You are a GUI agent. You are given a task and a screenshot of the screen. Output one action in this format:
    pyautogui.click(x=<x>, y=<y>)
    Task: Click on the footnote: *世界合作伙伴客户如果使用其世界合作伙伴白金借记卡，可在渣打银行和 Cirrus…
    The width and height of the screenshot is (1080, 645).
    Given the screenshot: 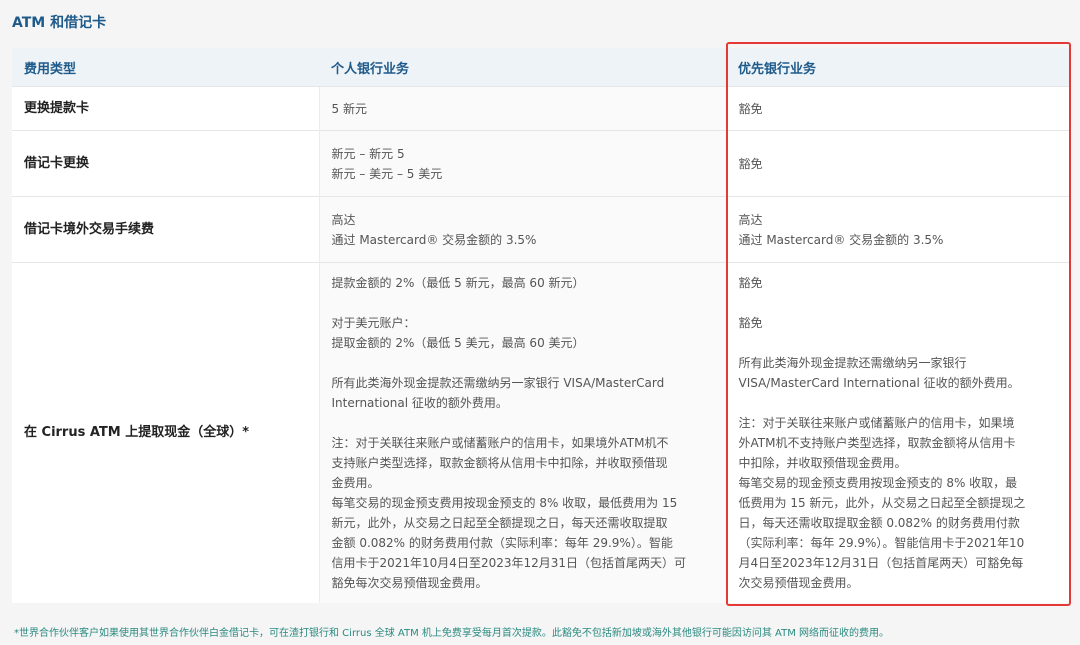 What is the action you would take?
    pyautogui.click(x=452, y=633)
    